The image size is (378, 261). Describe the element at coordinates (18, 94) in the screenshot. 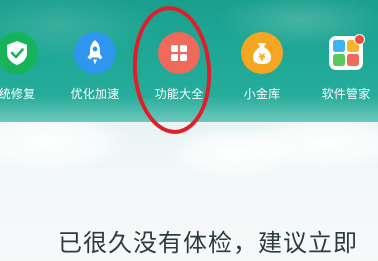

I see `toolbar-item-label: 统修复` at that location.